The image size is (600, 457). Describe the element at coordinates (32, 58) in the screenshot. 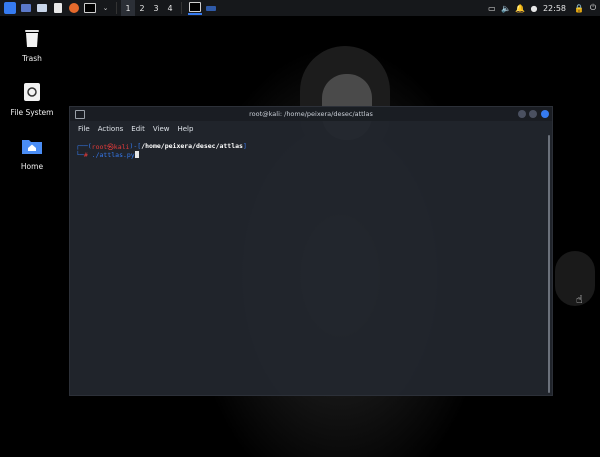

I see `desktop-icon-label: Trash` at that location.